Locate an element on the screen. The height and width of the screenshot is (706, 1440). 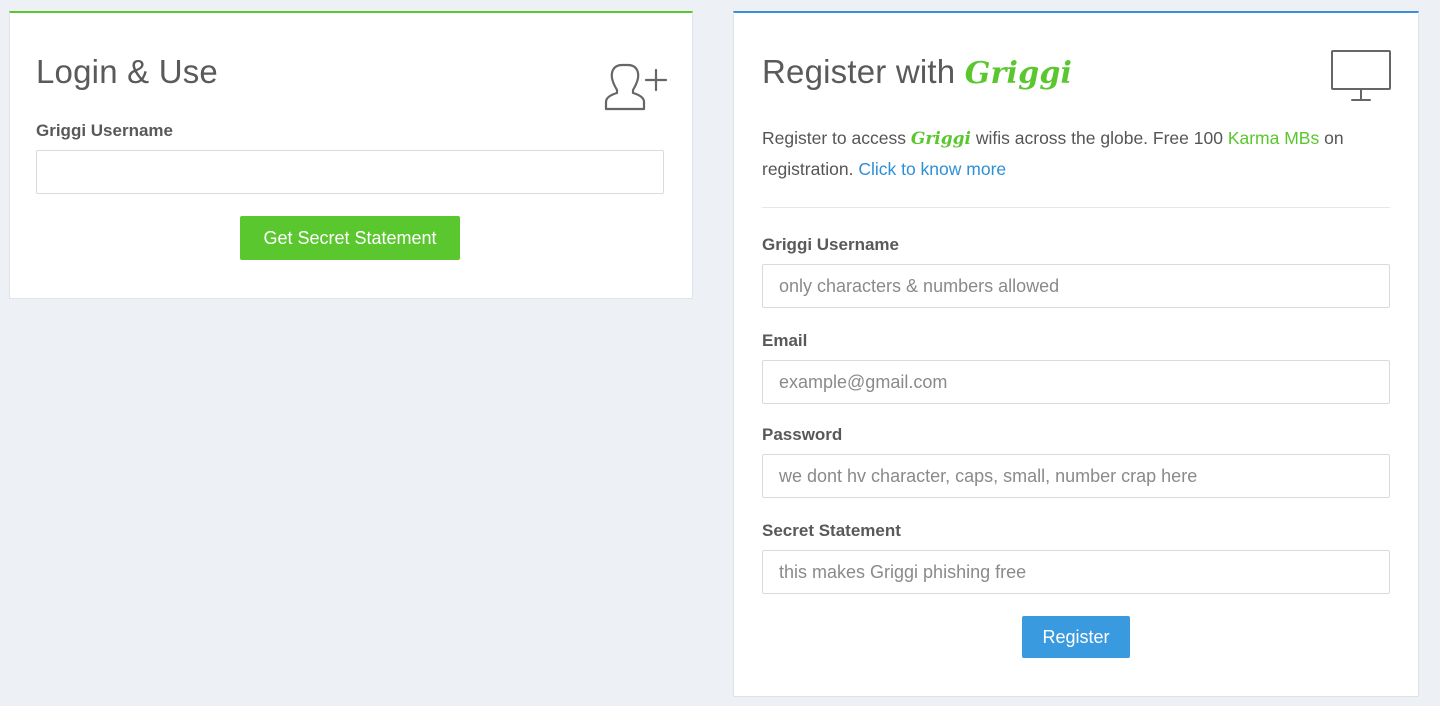
get-secret-statement-button: Get Secret Statement is located at coordinates (350, 238).